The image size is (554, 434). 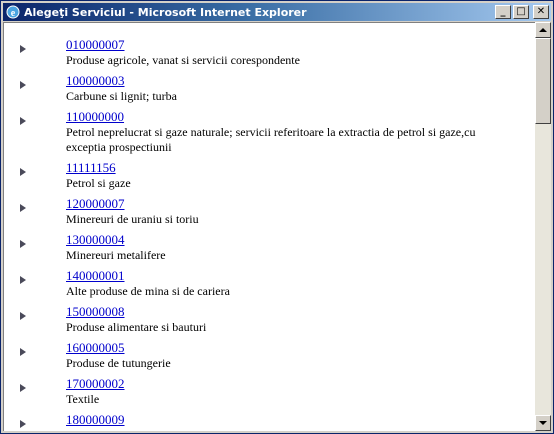 I want to click on service-description: Alte produse de mina si de cariera, so click(x=148, y=291).